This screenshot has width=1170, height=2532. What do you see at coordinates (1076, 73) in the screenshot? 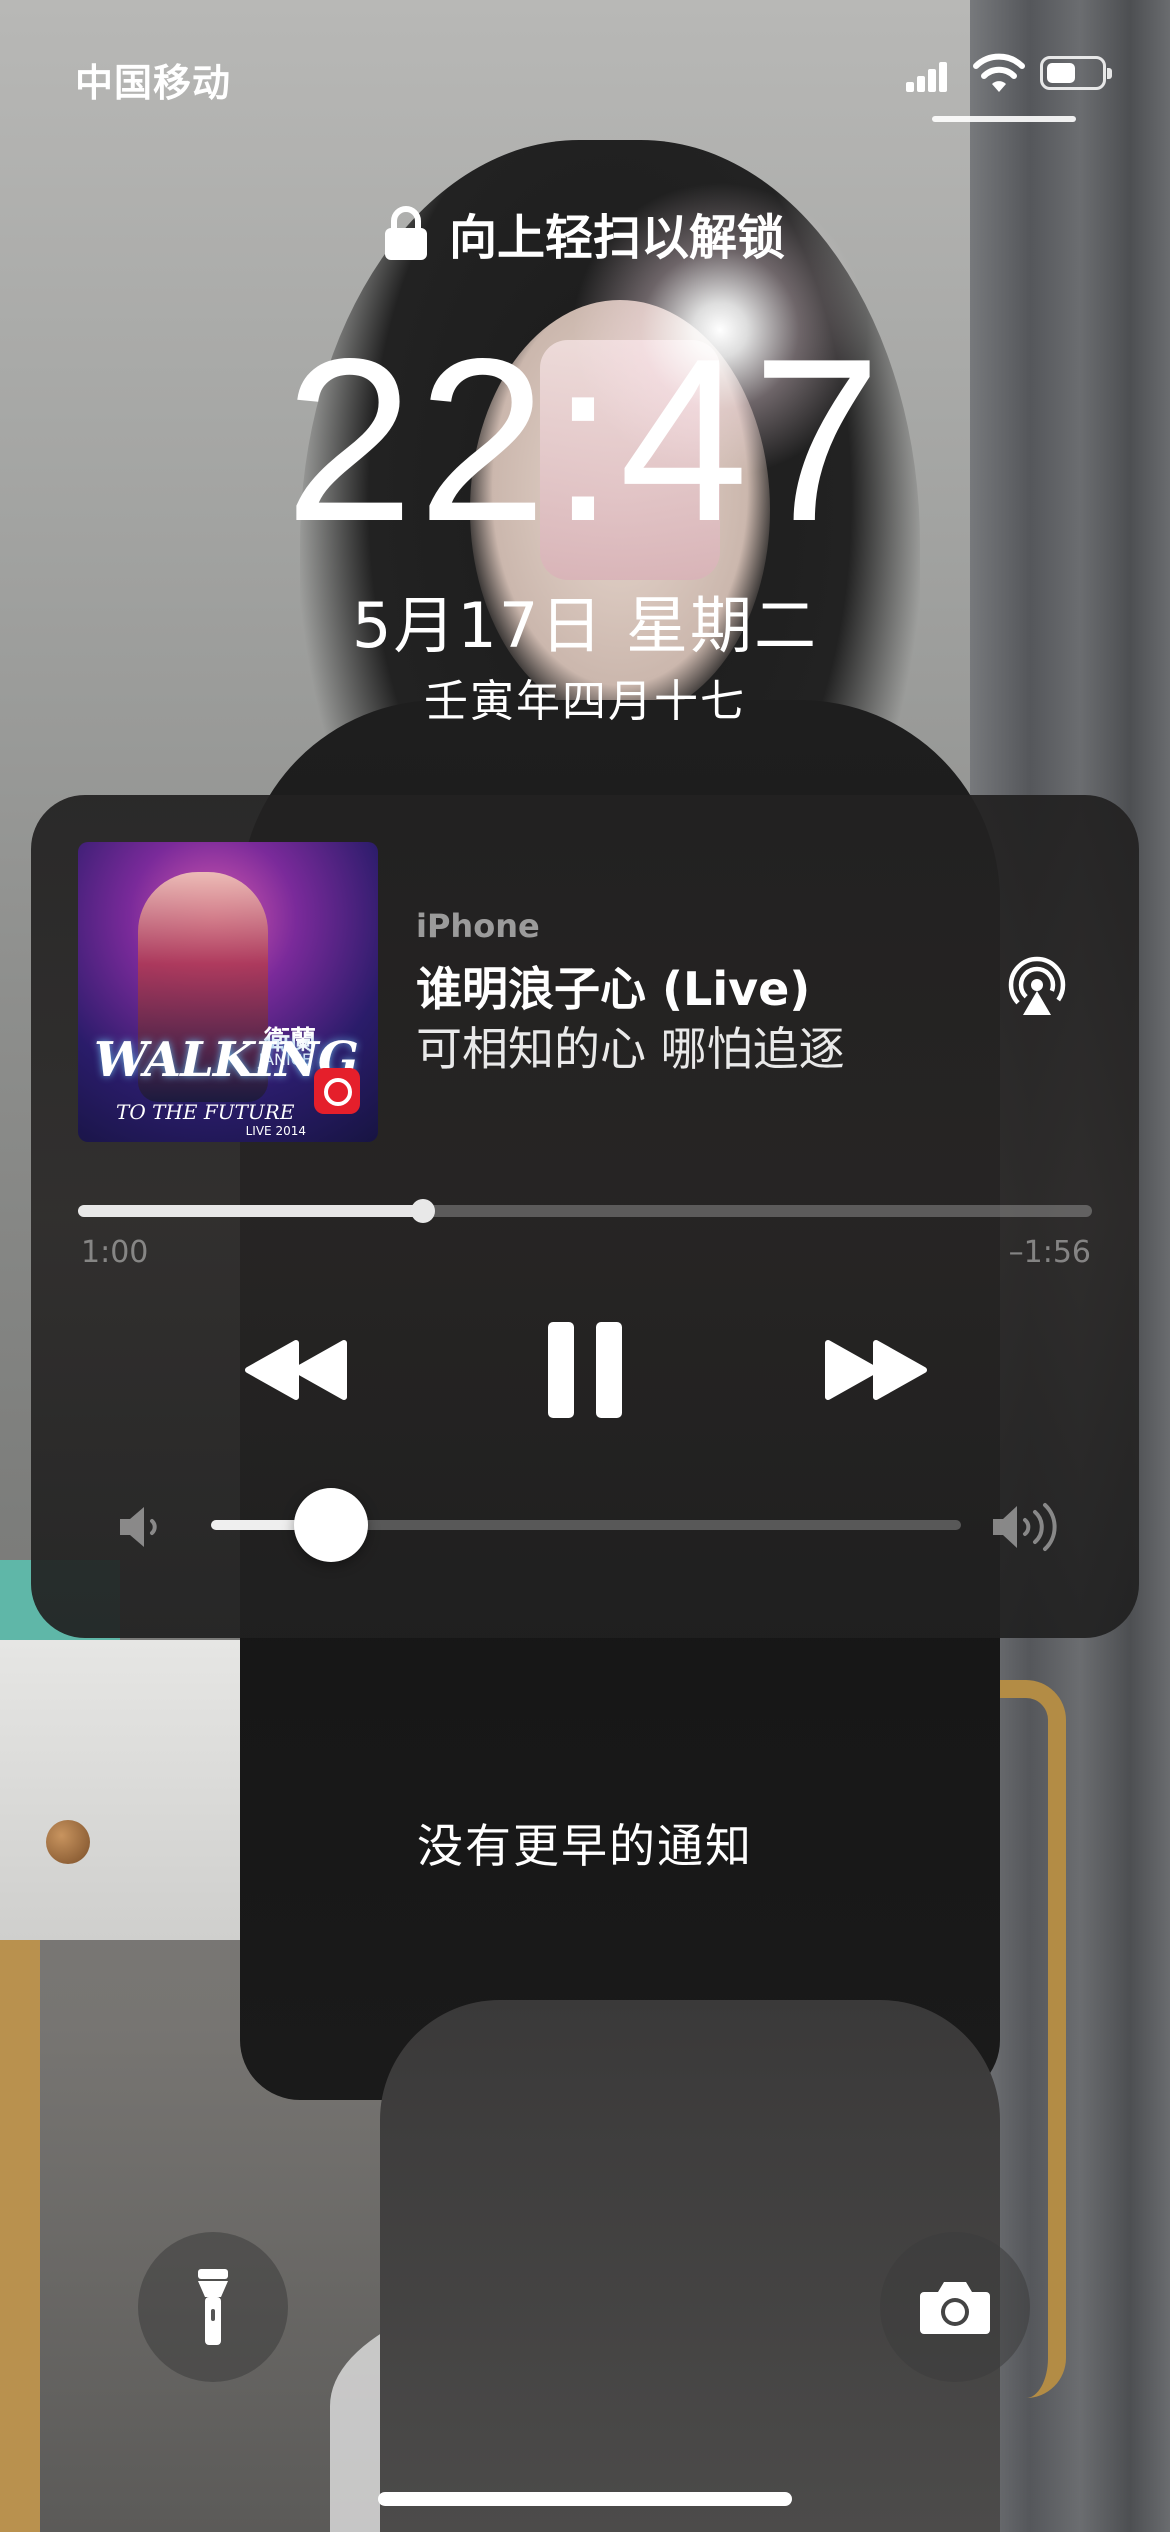
I see `battery-icon` at bounding box center [1076, 73].